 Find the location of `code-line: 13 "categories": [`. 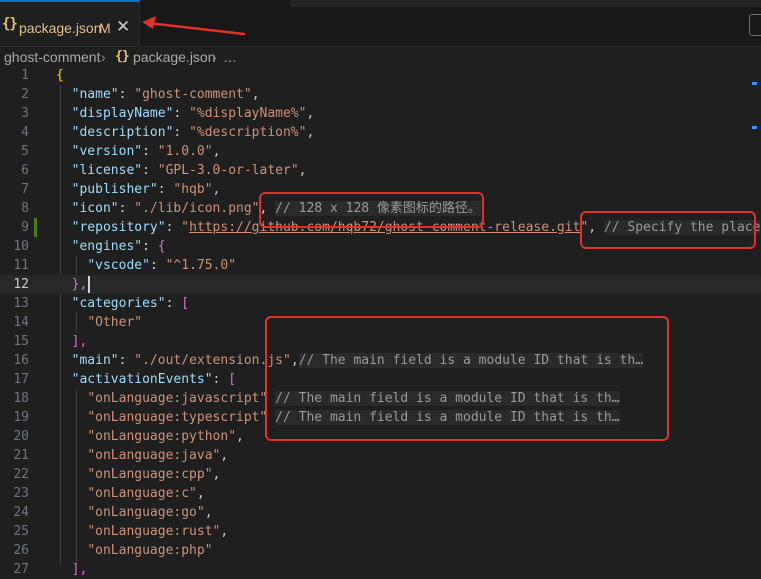

code-line: 13 "categories": [ is located at coordinates (380, 303).